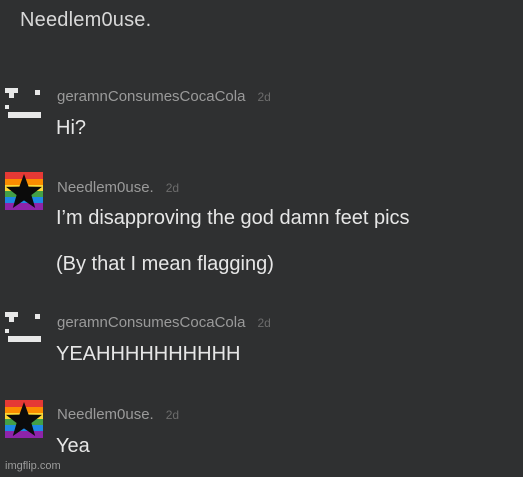 This screenshot has height=477, width=523. Describe the element at coordinates (261, 24) in the screenshot. I see `chat-header: Needlem0use.` at that location.